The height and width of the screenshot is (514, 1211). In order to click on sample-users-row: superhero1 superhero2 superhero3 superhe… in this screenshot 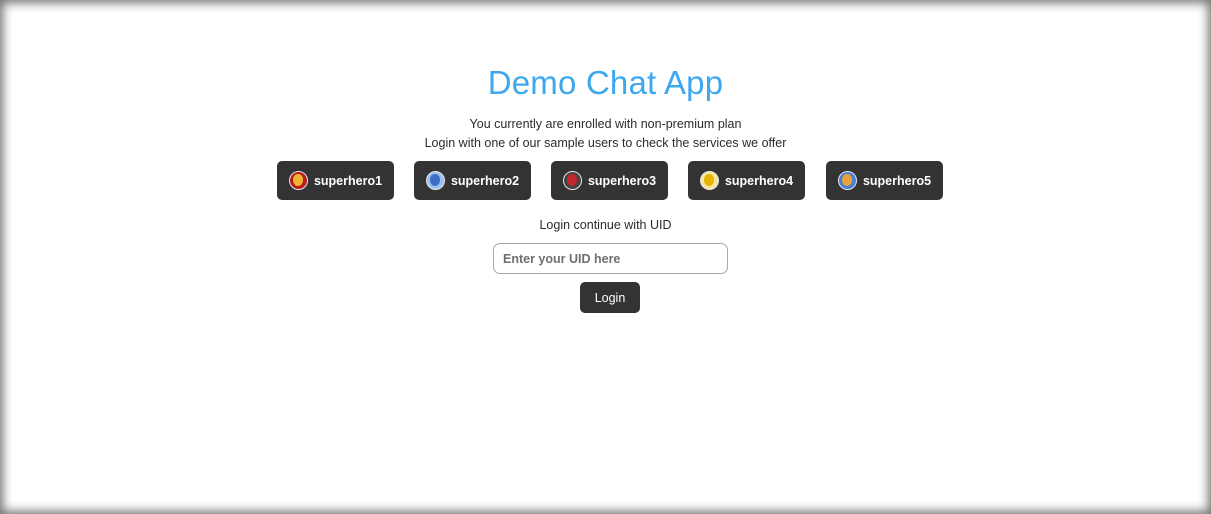, I will do `click(605, 181)`.